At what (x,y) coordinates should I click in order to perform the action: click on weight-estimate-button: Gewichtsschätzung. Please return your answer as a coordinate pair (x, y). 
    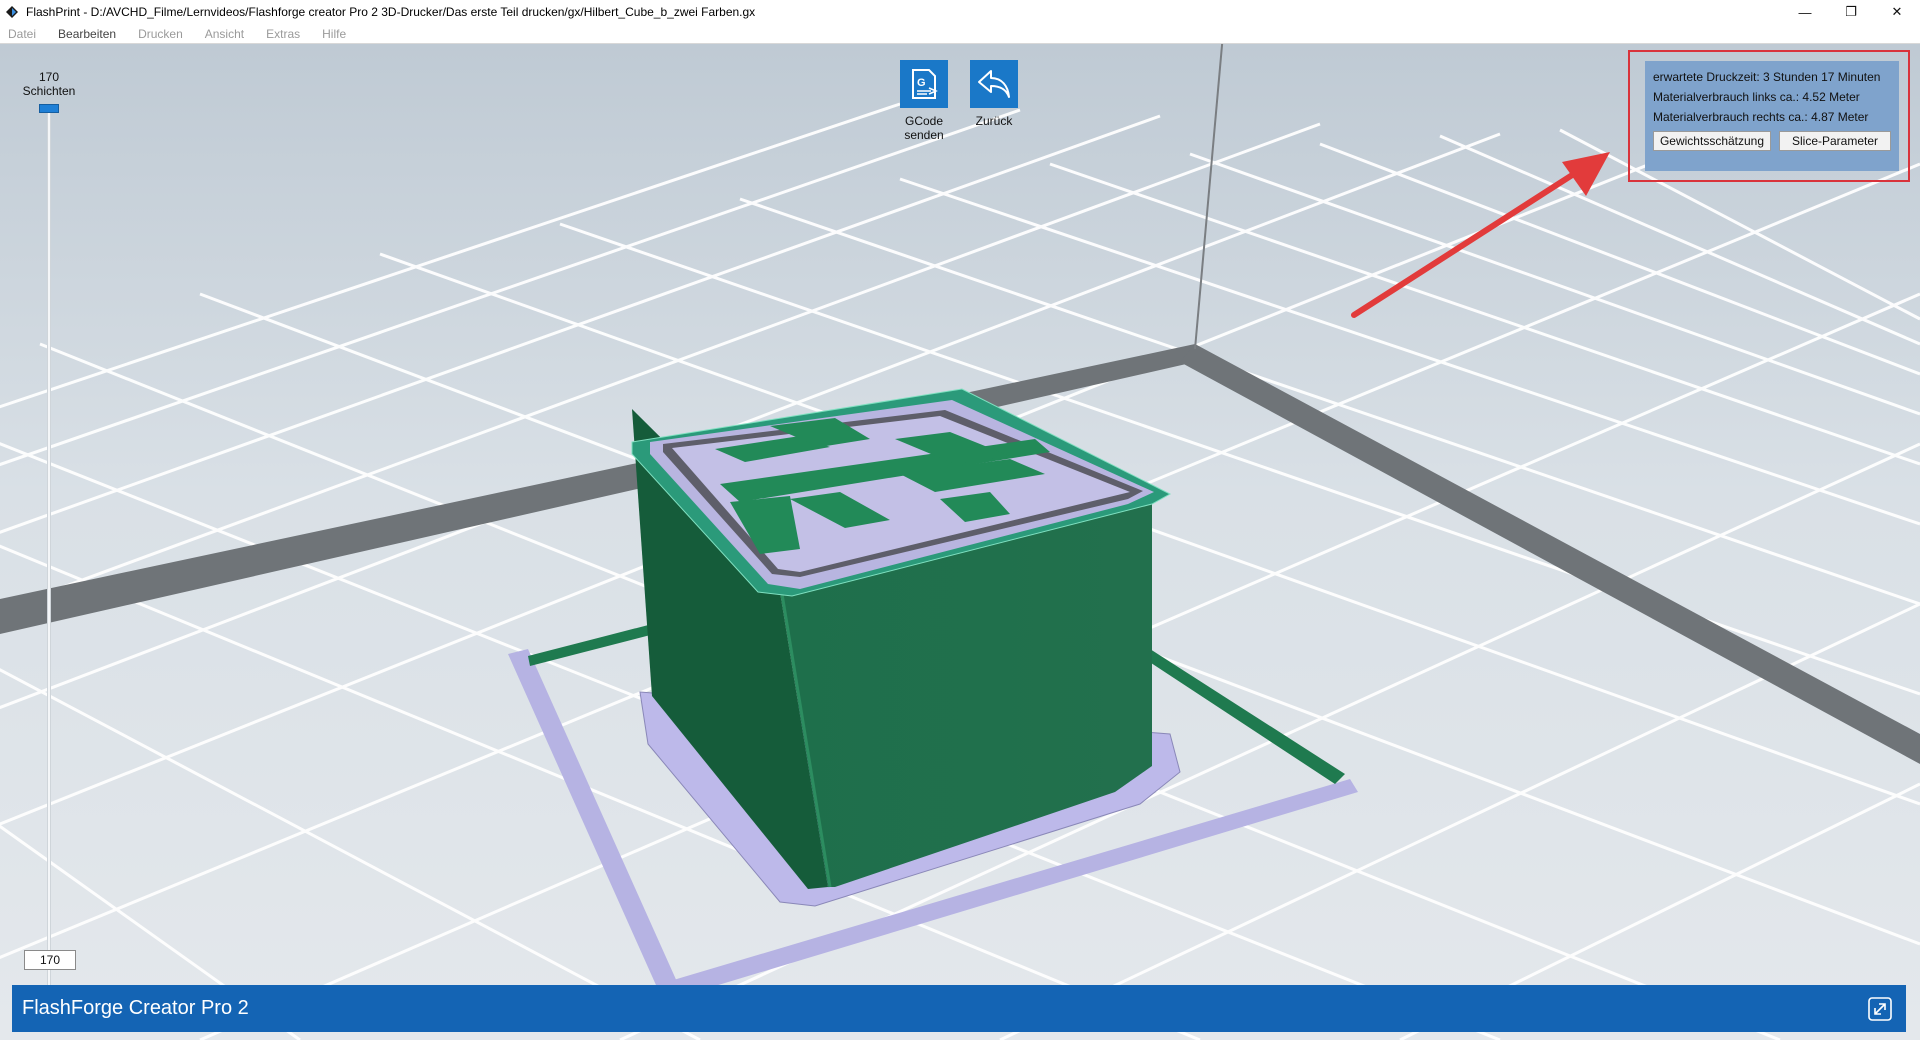
    Looking at the image, I should click on (1712, 141).